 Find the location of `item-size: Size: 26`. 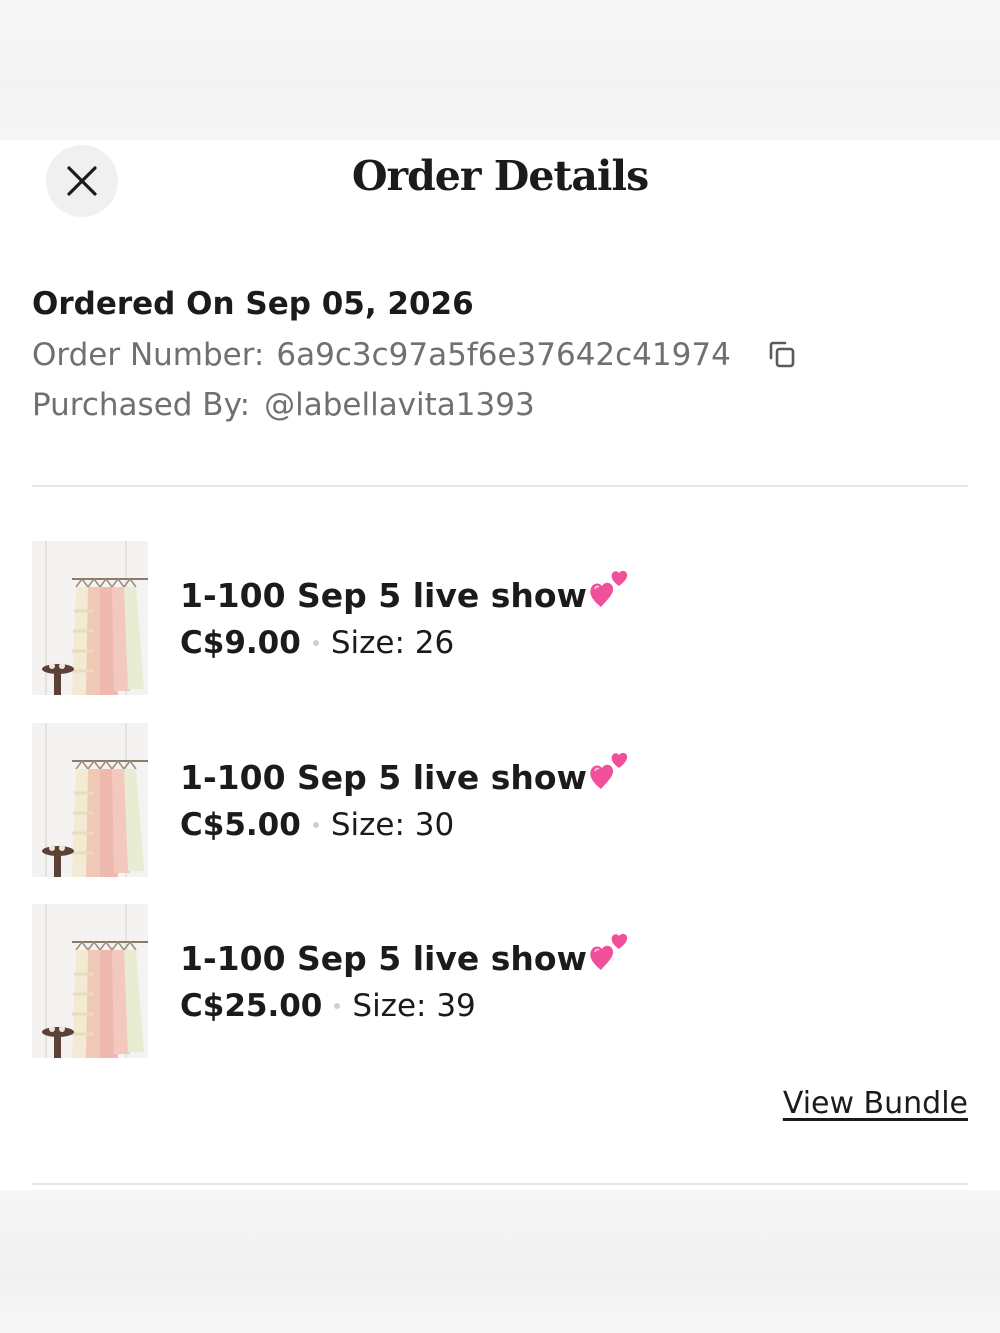

item-size: Size: 26 is located at coordinates (392, 643).